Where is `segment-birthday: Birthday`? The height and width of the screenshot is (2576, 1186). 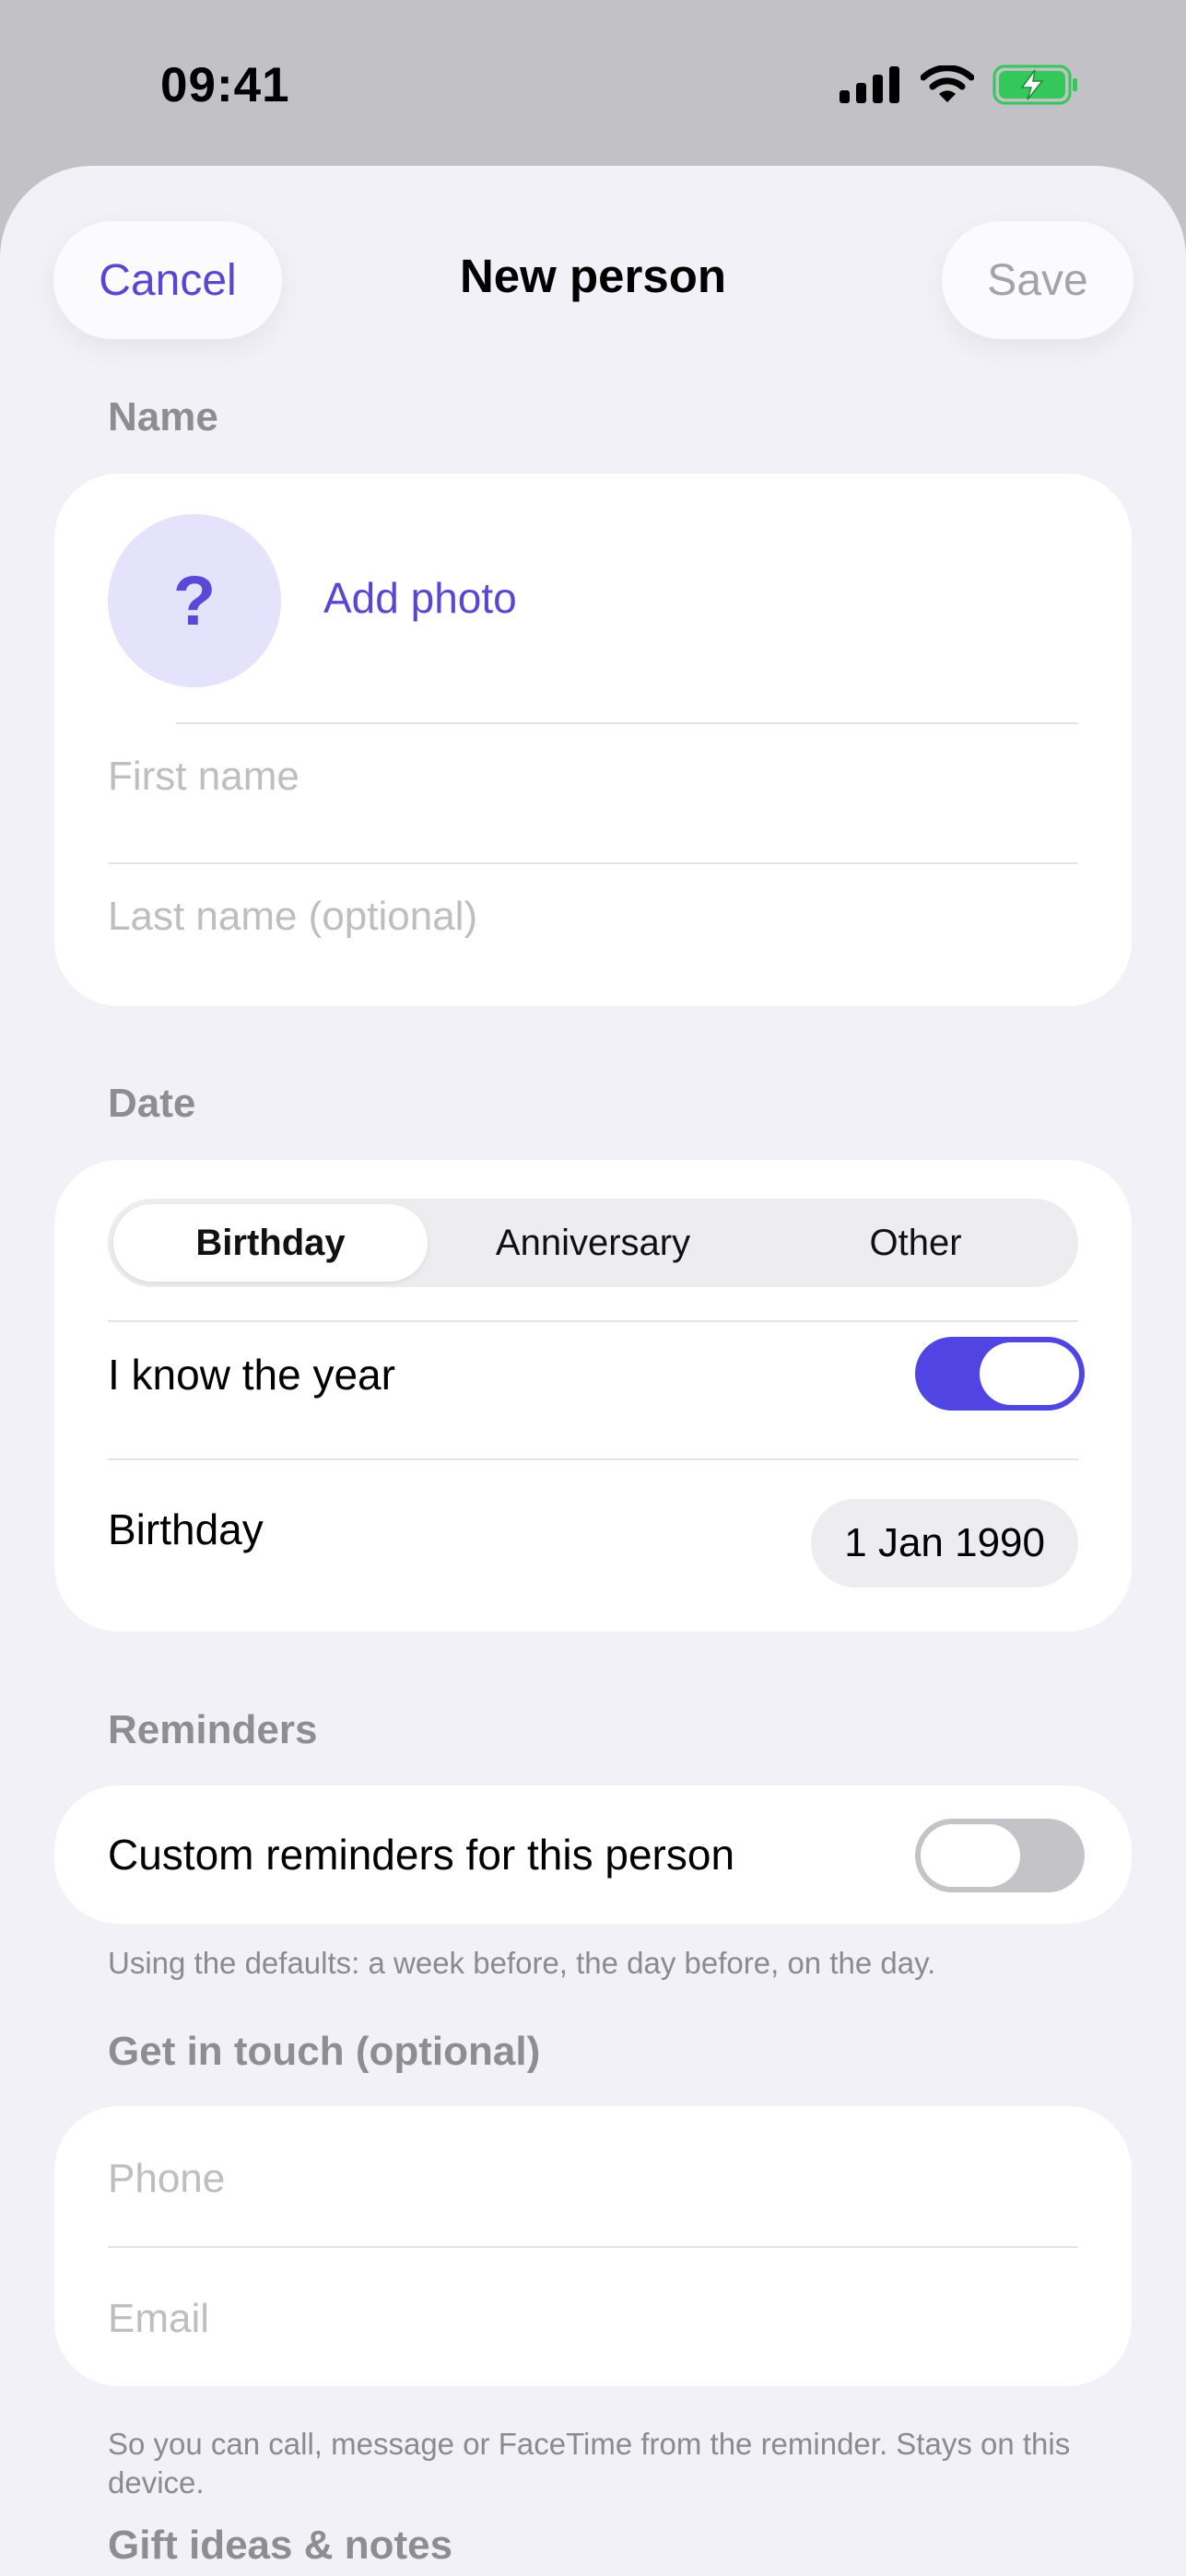 segment-birthday: Birthday is located at coordinates (270, 1243).